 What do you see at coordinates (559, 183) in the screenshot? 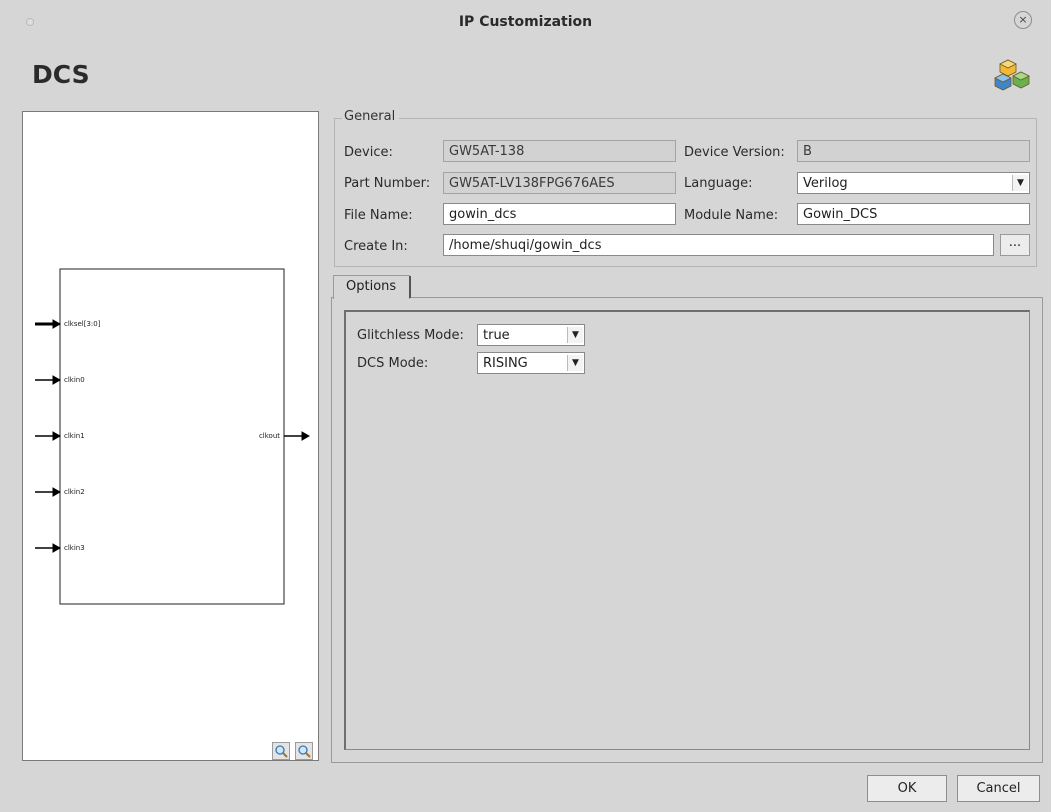
I see `part-number-field: GW5AT-LV138FPG676AES` at bounding box center [559, 183].